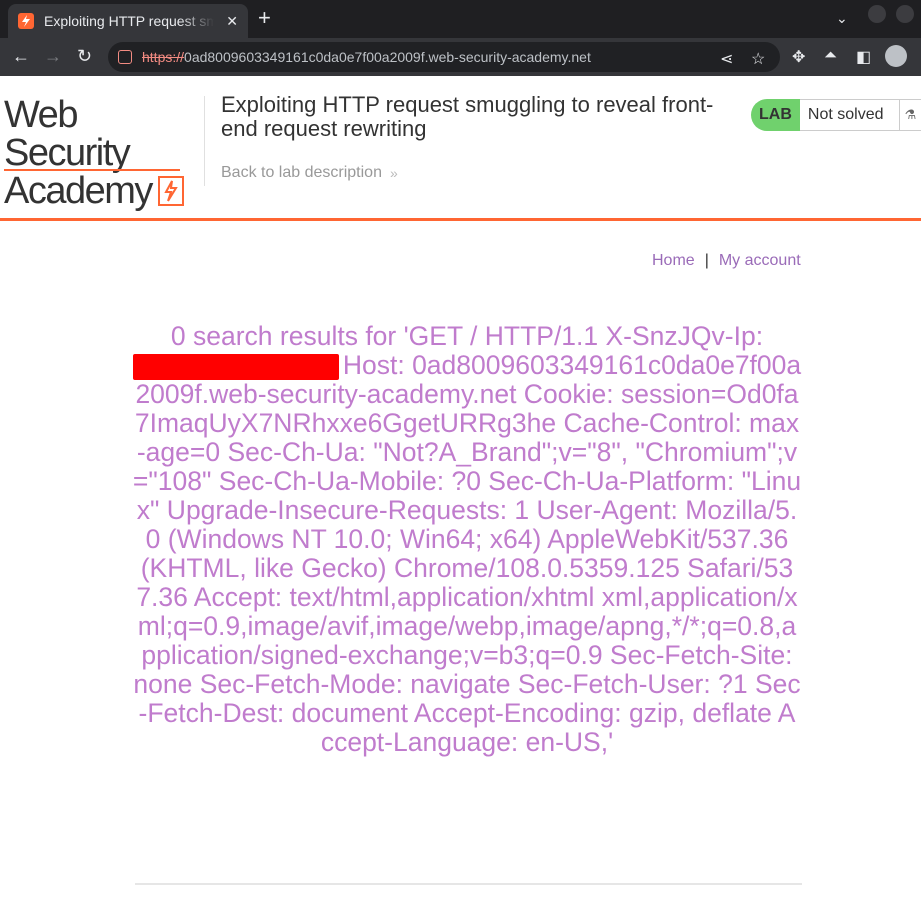  What do you see at coordinates (758, 59) in the screenshot?
I see `star-icon: ☆` at bounding box center [758, 59].